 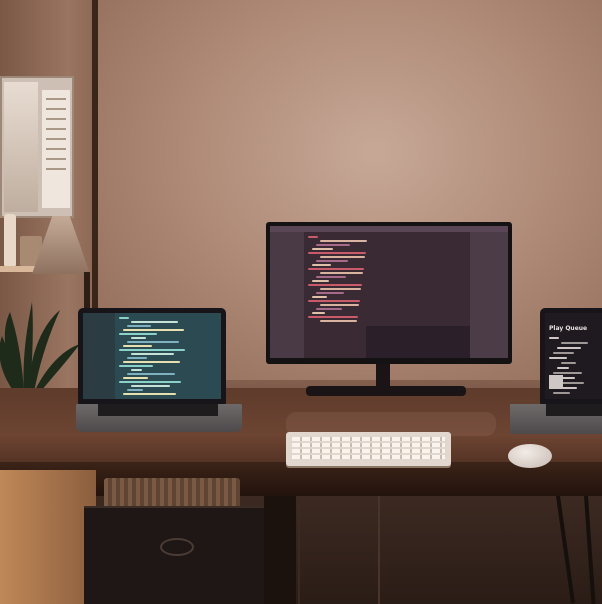 I want to click on left-laptop-screen-code-editor, so click(x=152, y=356).